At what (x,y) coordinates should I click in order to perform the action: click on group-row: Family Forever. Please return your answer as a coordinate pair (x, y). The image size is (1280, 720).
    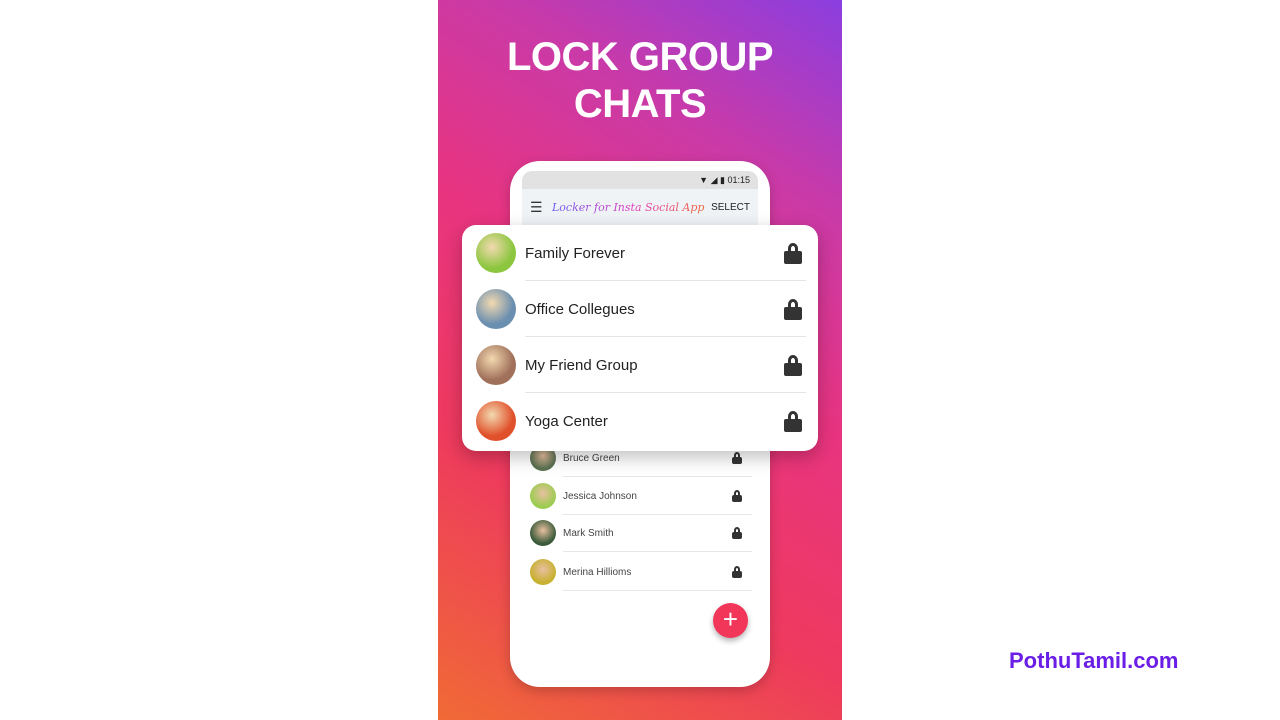
    Looking at the image, I should click on (641, 253).